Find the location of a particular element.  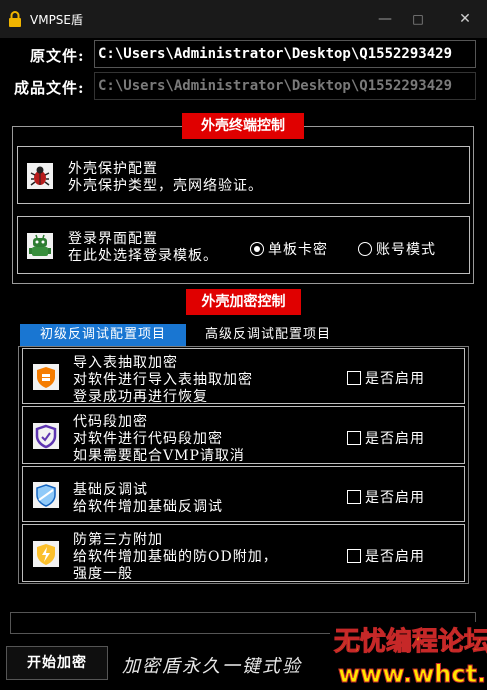

protect-config-card: 外壳保护配置 外壳保护类型，壳网络验证。 is located at coordinates (243, 175).